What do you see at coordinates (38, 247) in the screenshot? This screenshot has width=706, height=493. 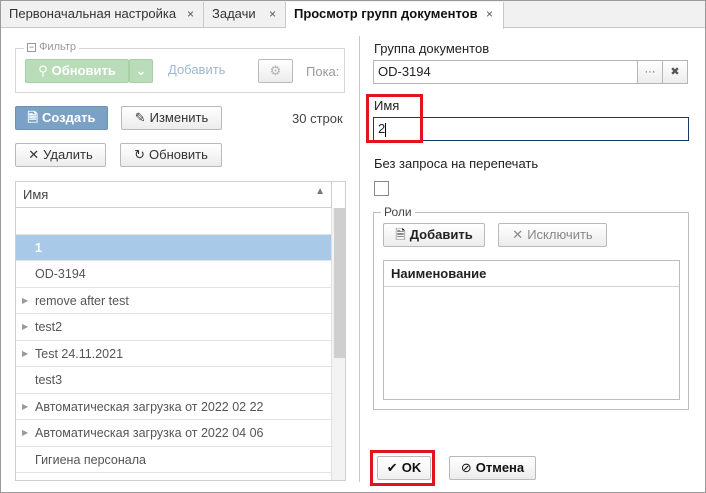 I see `row-label: 1` at bounding box center [38, 247].